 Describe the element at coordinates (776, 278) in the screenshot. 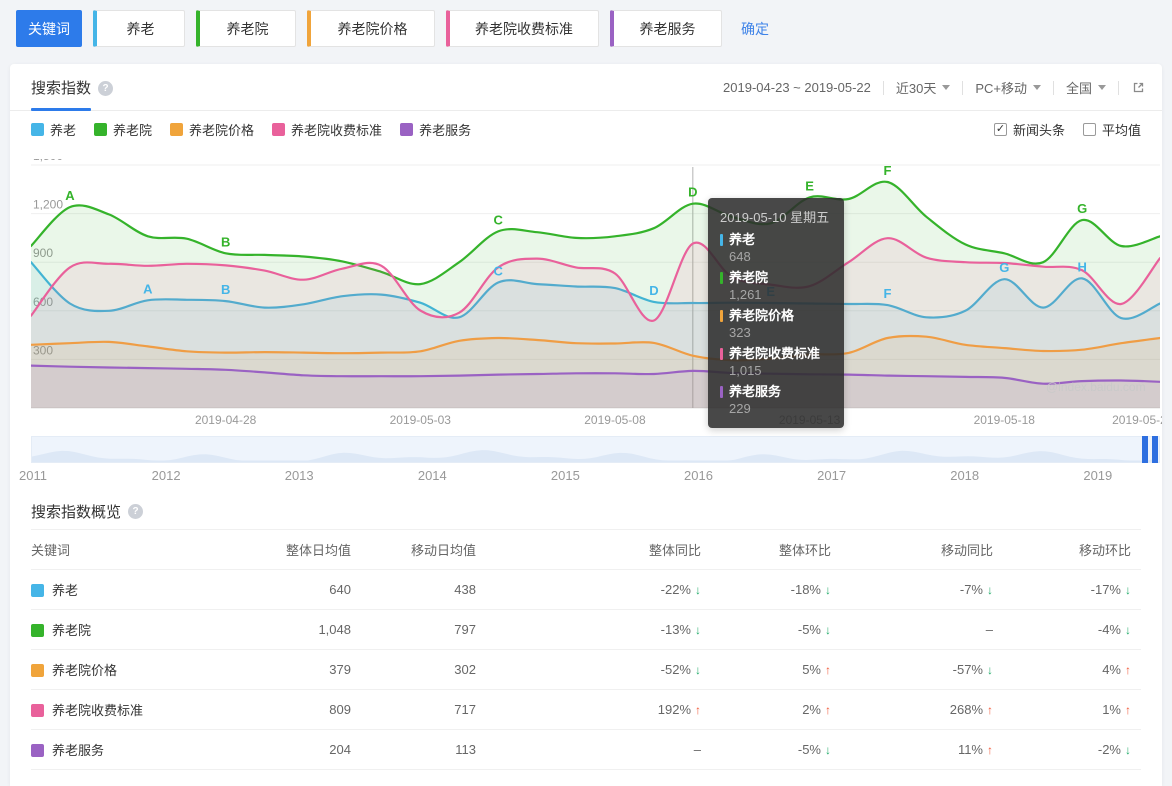

I see `tooltip-series-name: 养老院` at that location.